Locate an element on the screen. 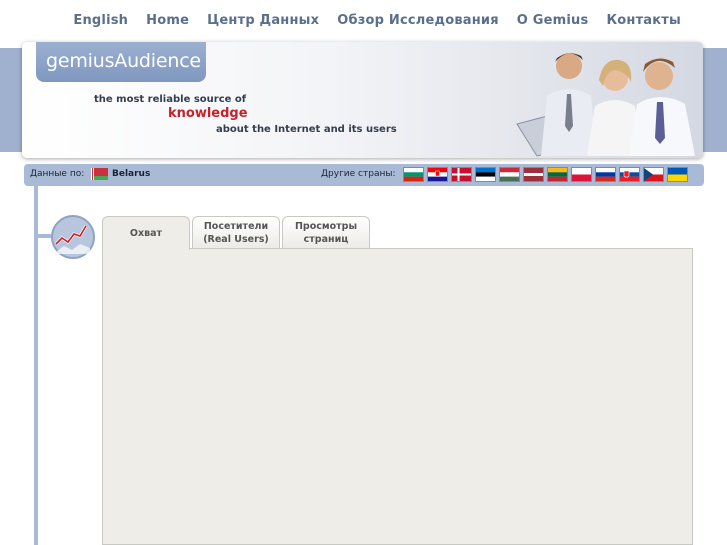 The width and height of the screenshot is (727, 545). belarus-flag-icon is located at coordinates (99, 174).